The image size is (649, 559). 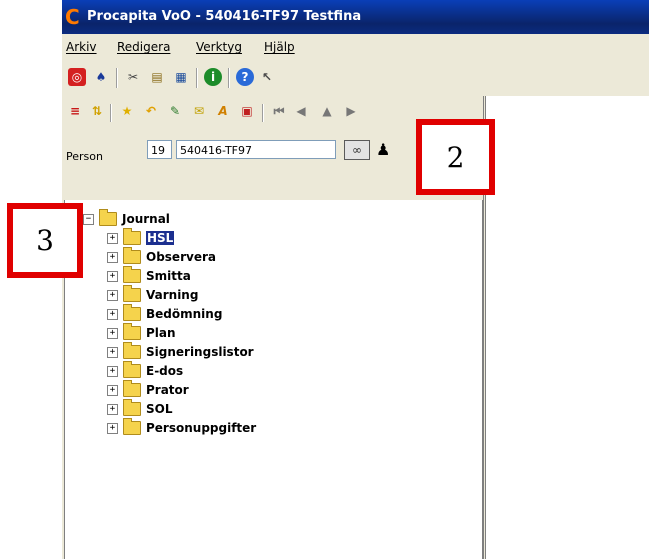 I want to click on whats-this-icon: ↖, so click(x=267, y=77).